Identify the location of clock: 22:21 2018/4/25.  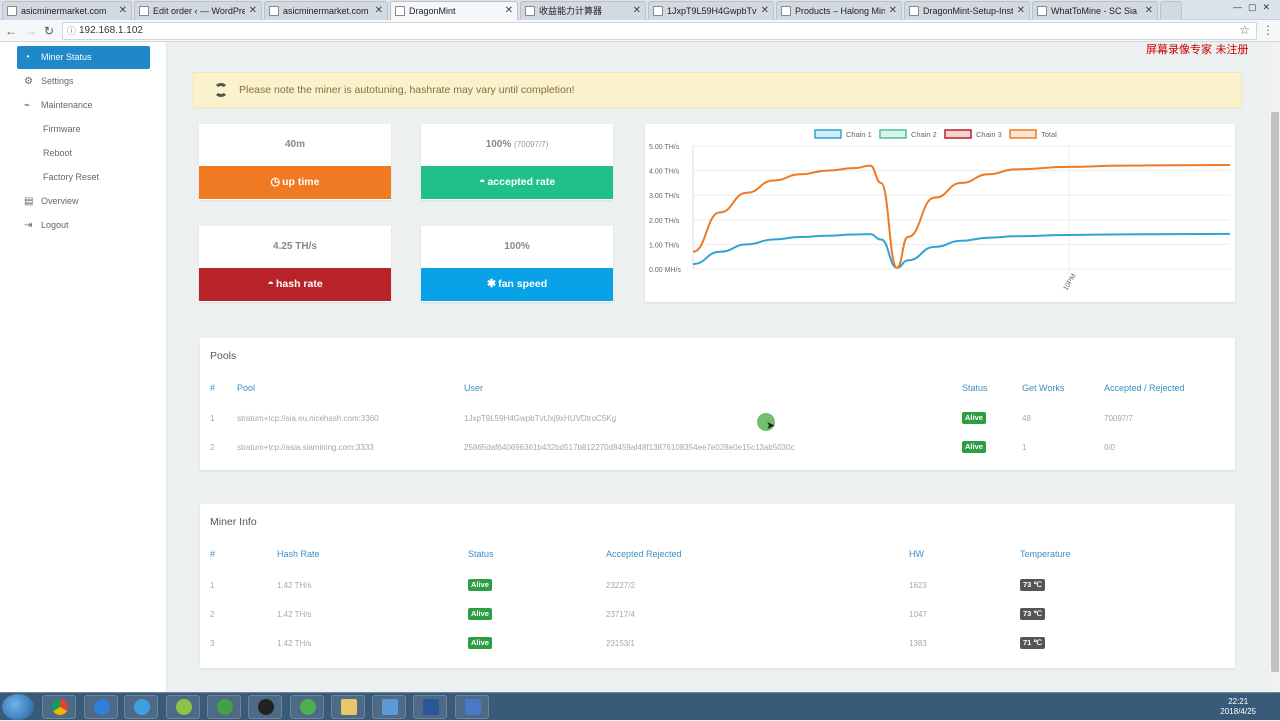
(1238, 707).